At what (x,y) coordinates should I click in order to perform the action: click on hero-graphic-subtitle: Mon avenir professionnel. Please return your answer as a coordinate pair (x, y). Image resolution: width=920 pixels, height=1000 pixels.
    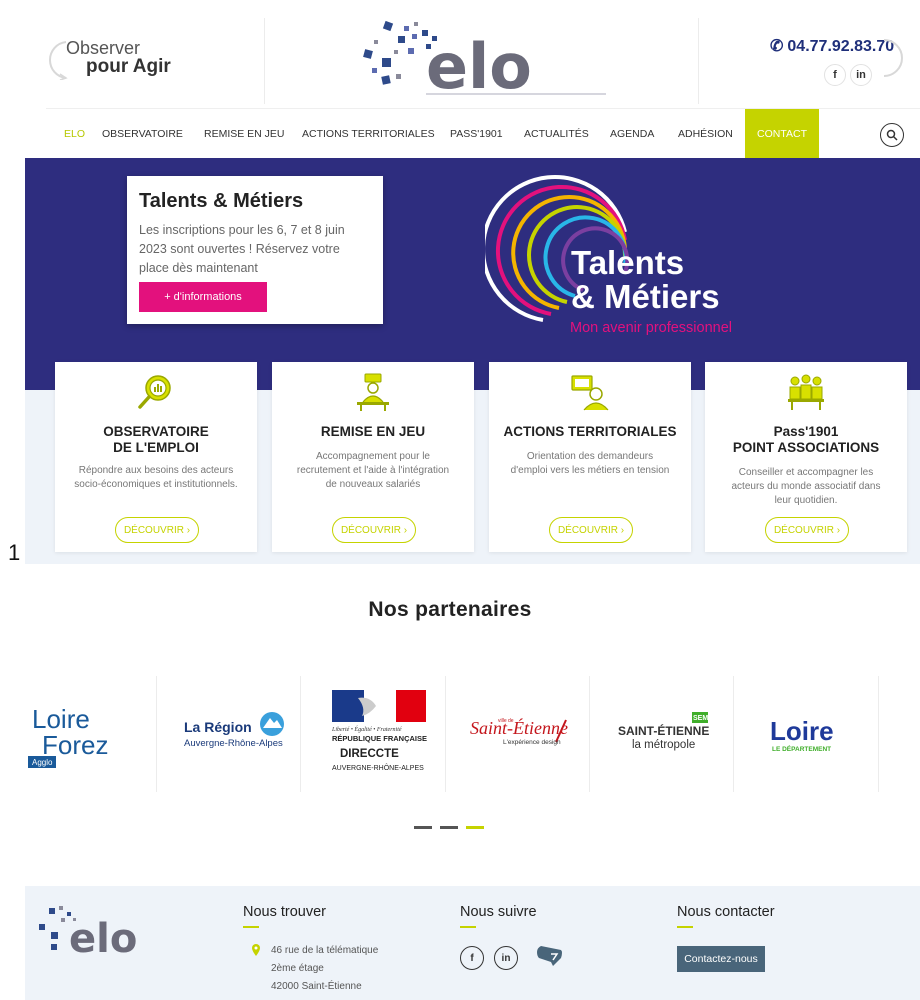
    Looking at the image, I should click on (651, 328).